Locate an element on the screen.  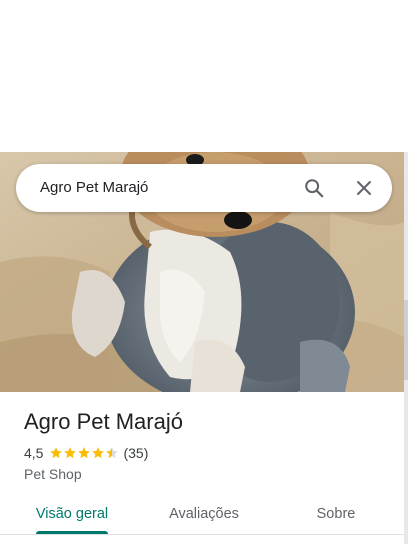
tab-label: Sobre is located at coordinates (336, 514).